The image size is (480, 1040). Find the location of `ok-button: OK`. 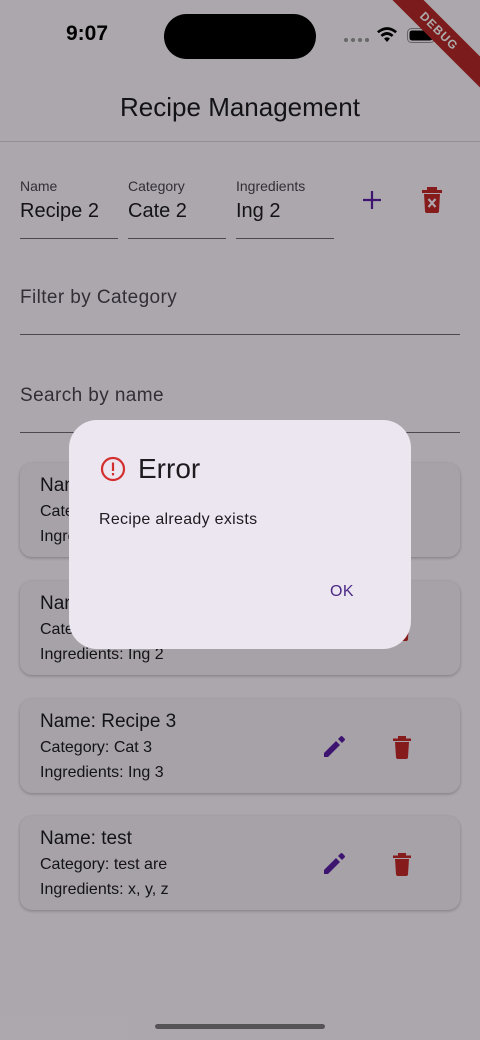

ok-button: OK is located at coordinates (342, 592).